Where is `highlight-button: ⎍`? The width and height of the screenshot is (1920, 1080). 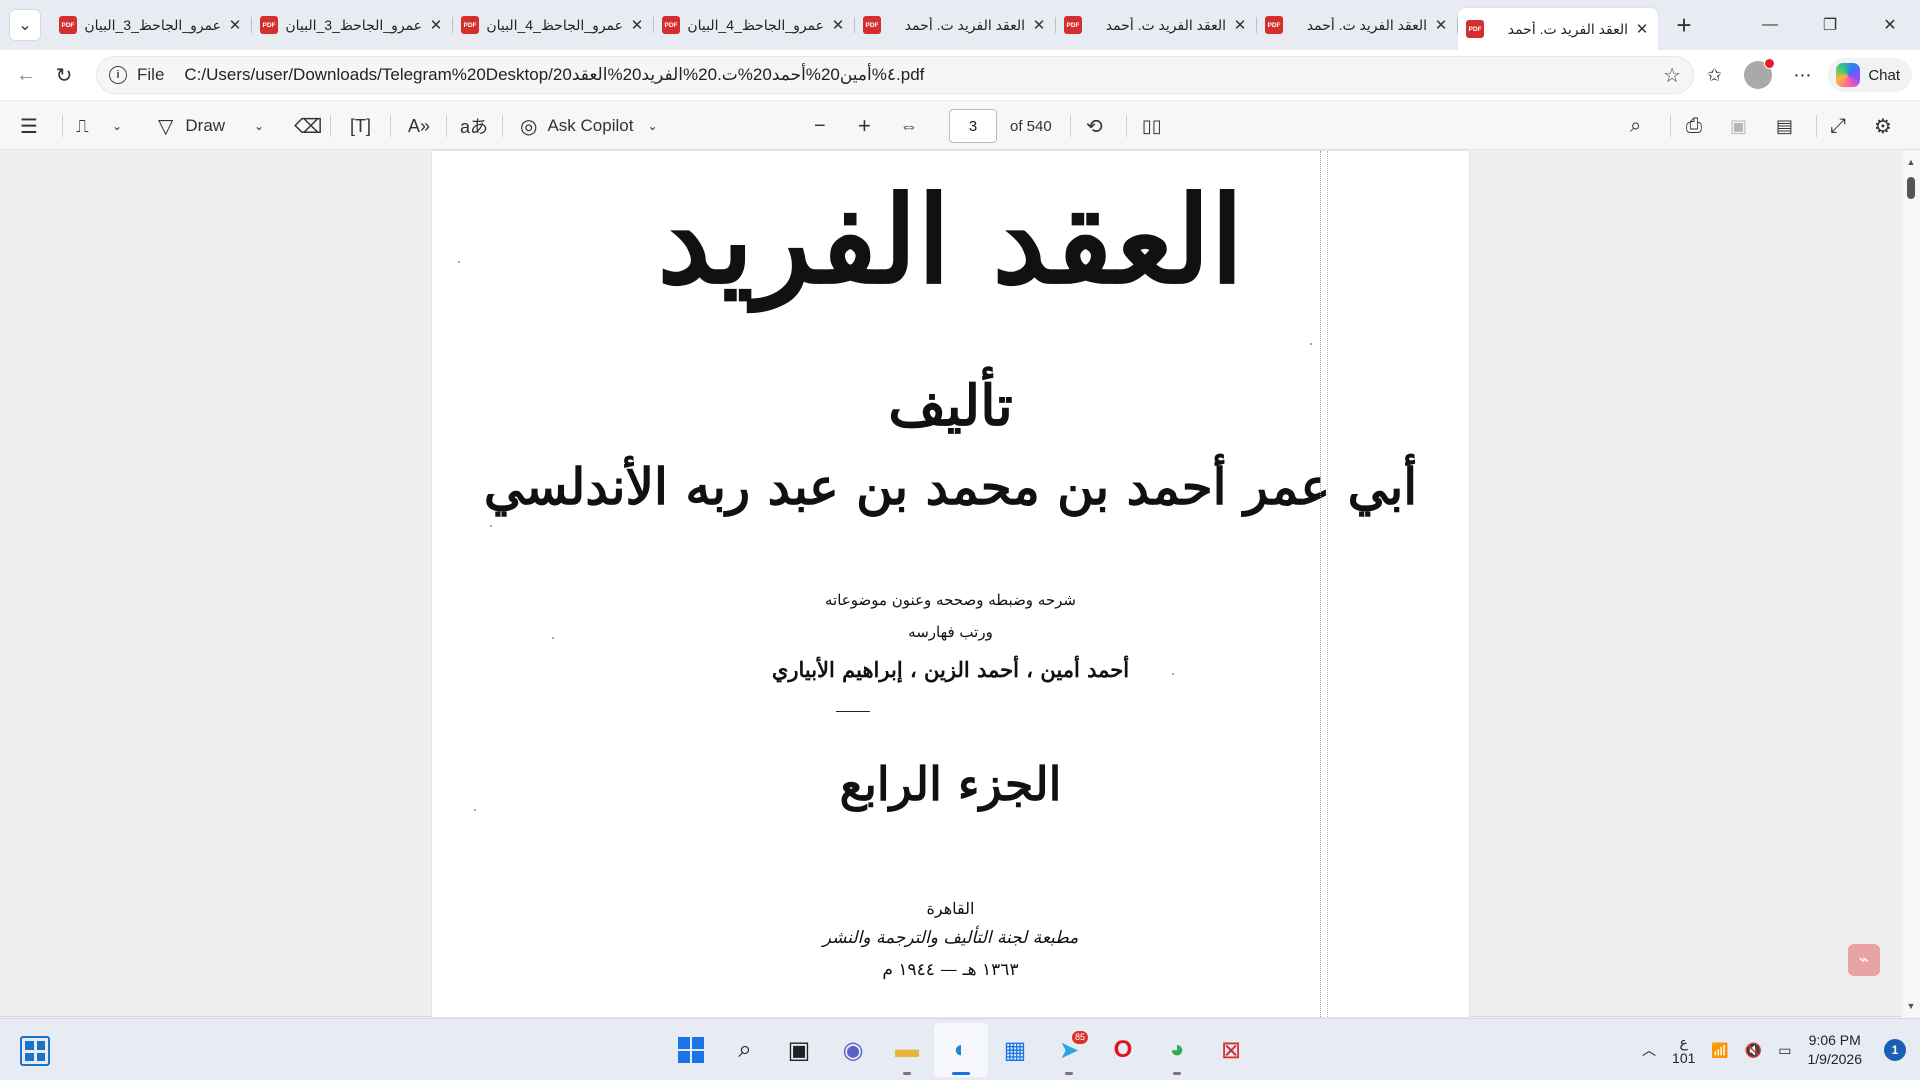 highlight-button: ⎍ is located at coordinates (82, 126).